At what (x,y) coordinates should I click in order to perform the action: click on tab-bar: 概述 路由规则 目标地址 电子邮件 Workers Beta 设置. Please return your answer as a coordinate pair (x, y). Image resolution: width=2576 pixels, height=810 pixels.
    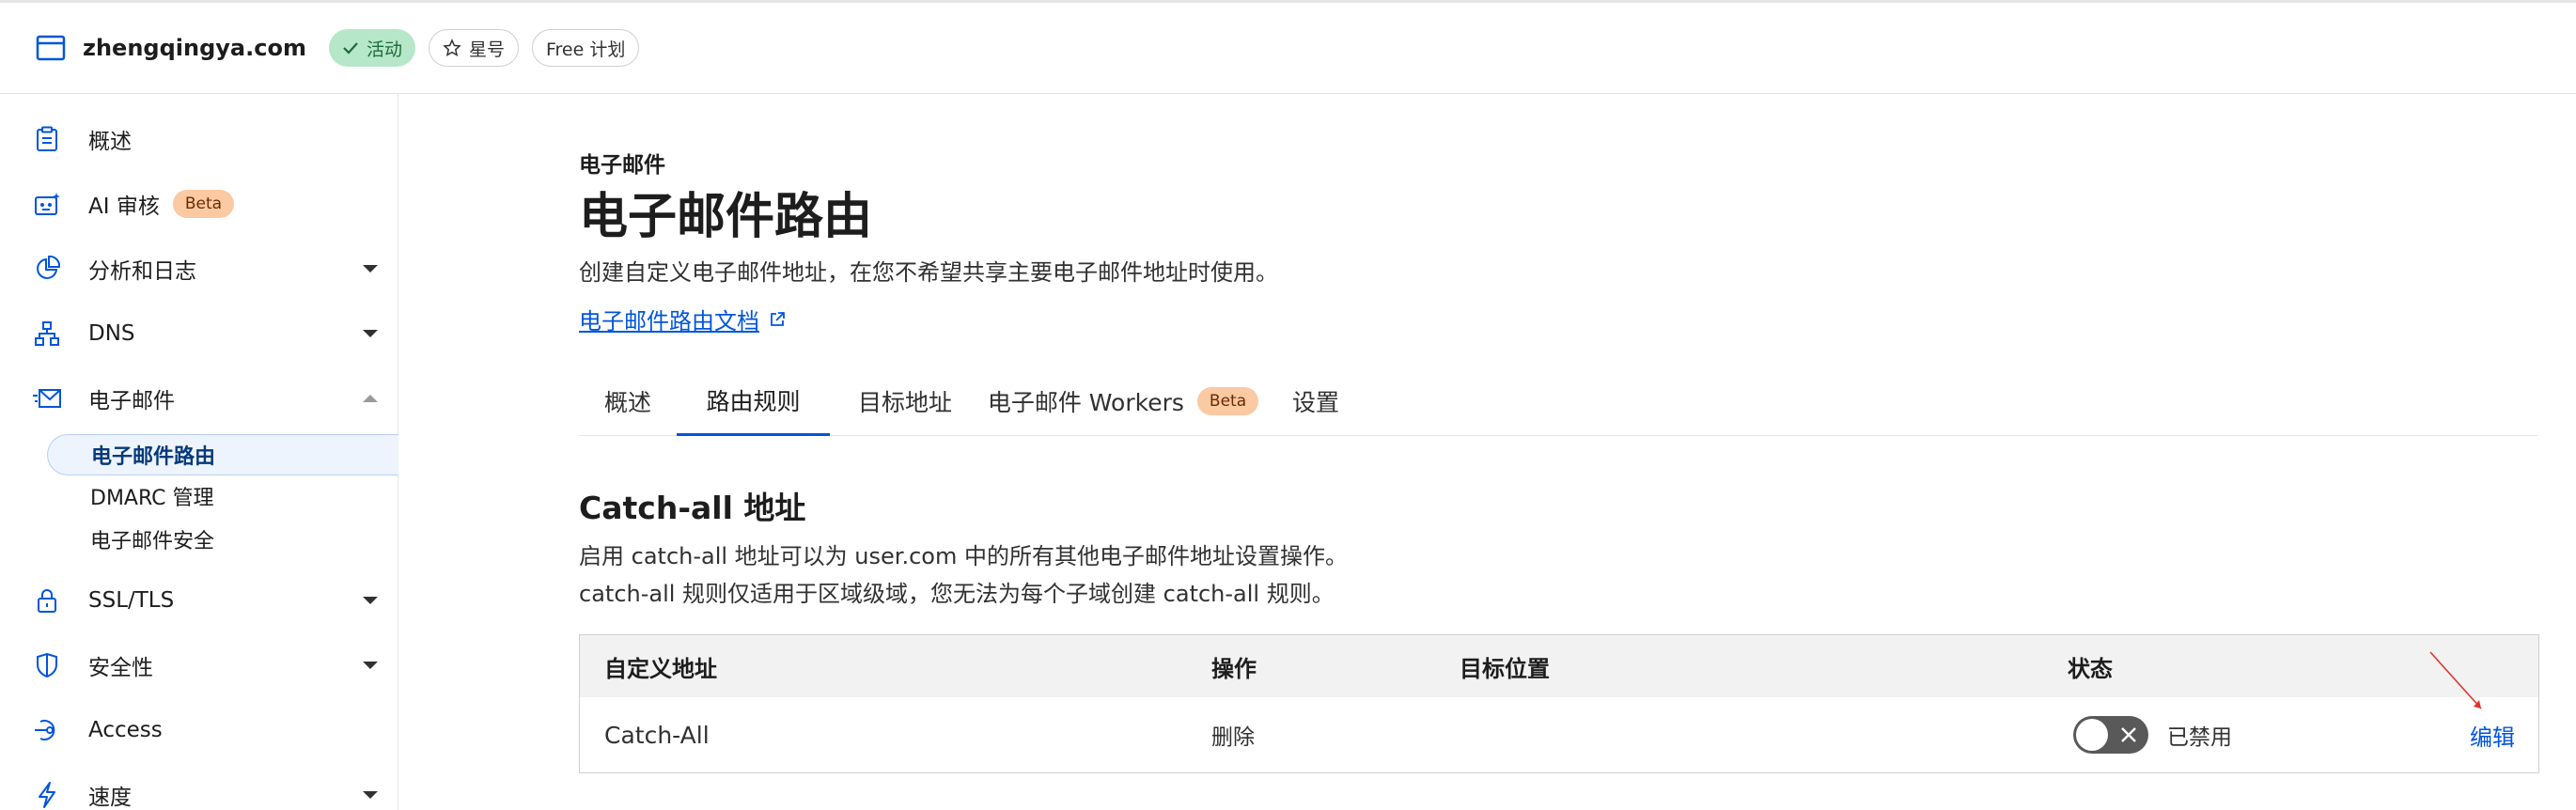
    Looking at the image, I should click on (1558, 401).